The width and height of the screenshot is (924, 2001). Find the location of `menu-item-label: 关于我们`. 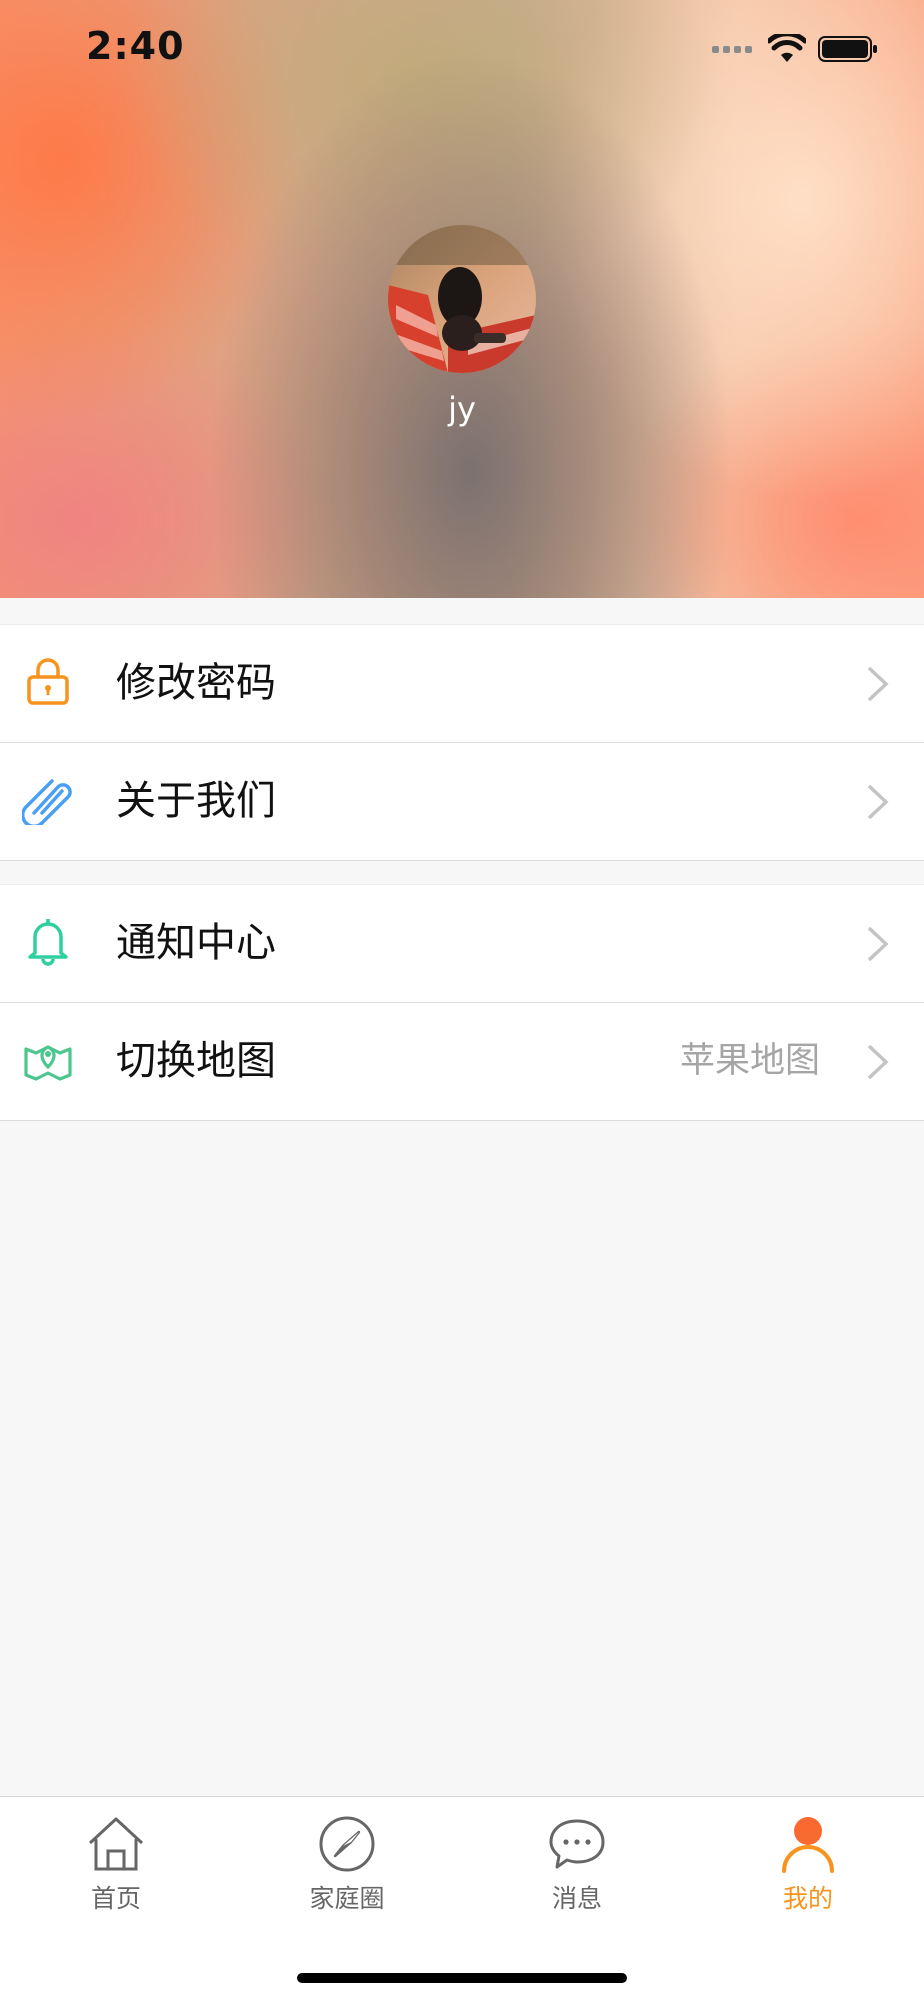

menu-item-label: 关于我们 is located at coordinates (196, 801).